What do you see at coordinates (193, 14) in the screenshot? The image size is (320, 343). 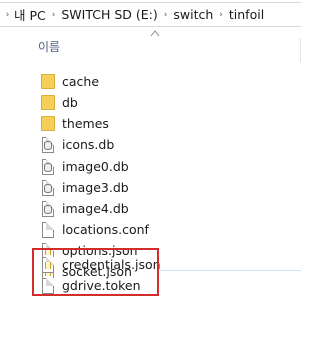 I see `breadcrumb-switch: switch` at bounding box center [193, 14].